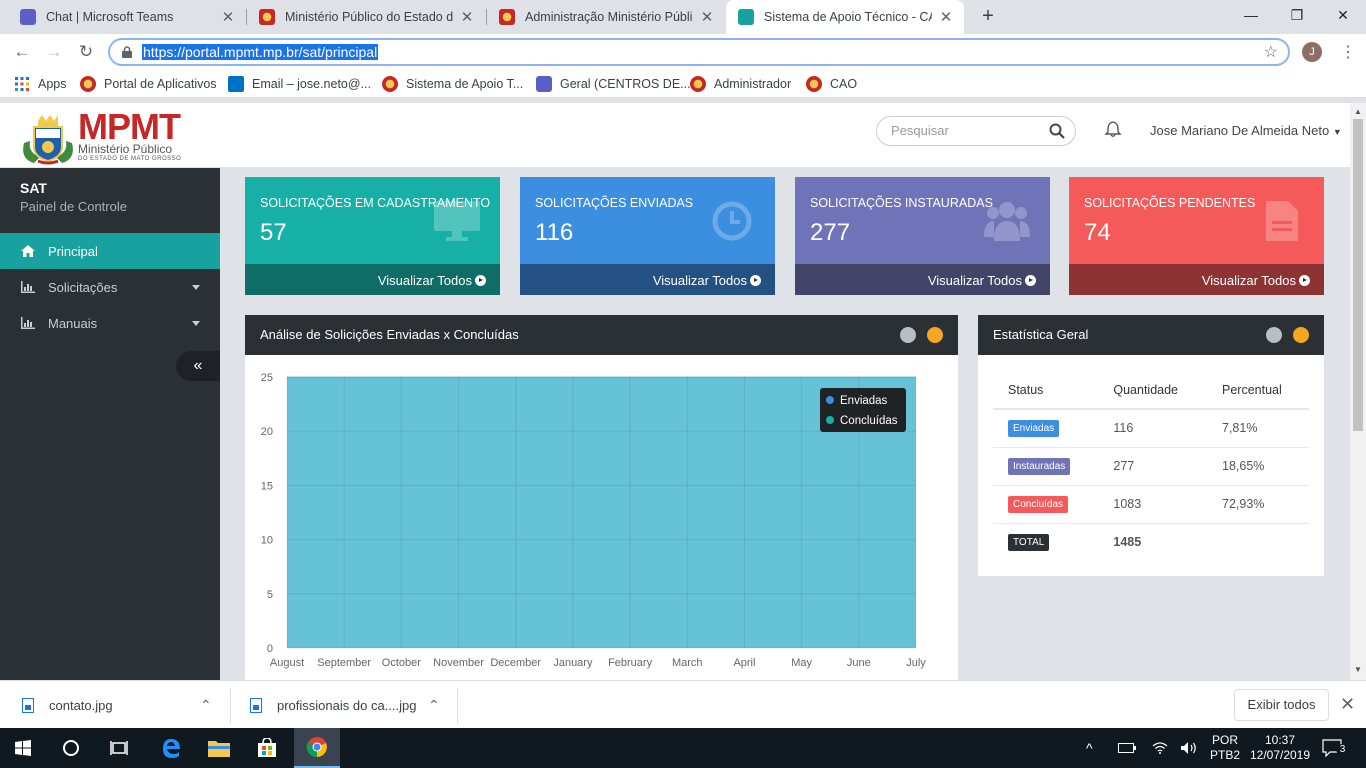  What do you see at coordinates (1335, 748) in the screenshot?
I see `notifications-icon: 3` at bounding box center [1335, 748].